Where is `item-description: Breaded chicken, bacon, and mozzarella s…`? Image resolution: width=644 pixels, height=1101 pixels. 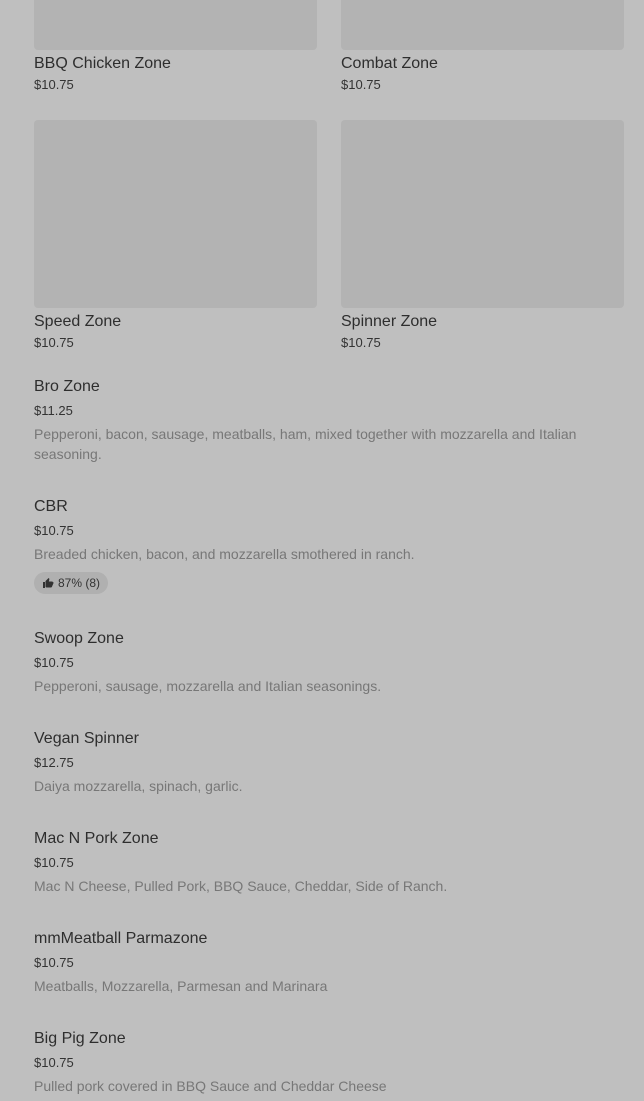 item-description: Breaded chicken, bacon, and mozzarella s… is located at coordinates (224, 554).